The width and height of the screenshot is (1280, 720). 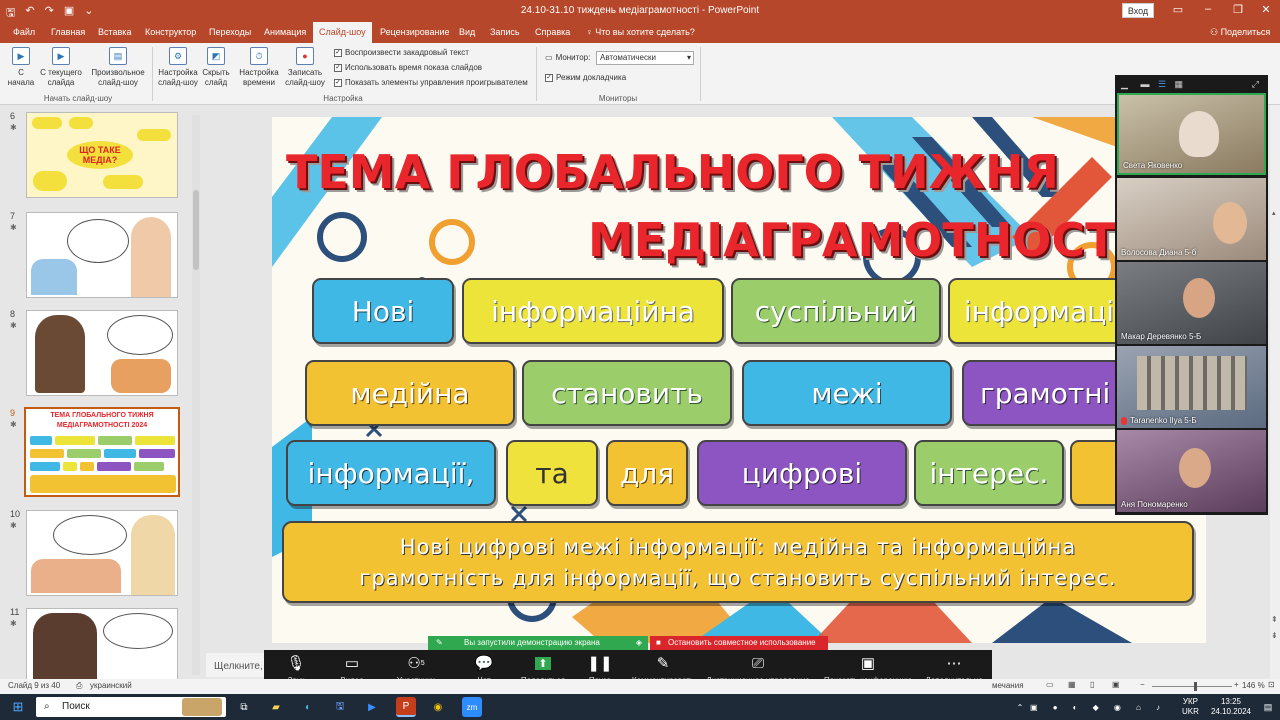 What do you see at coordinates (1275, 621) in the screenshot?
I see `prev-slide-icon: ⇞` at bounding box center [1275, 621].